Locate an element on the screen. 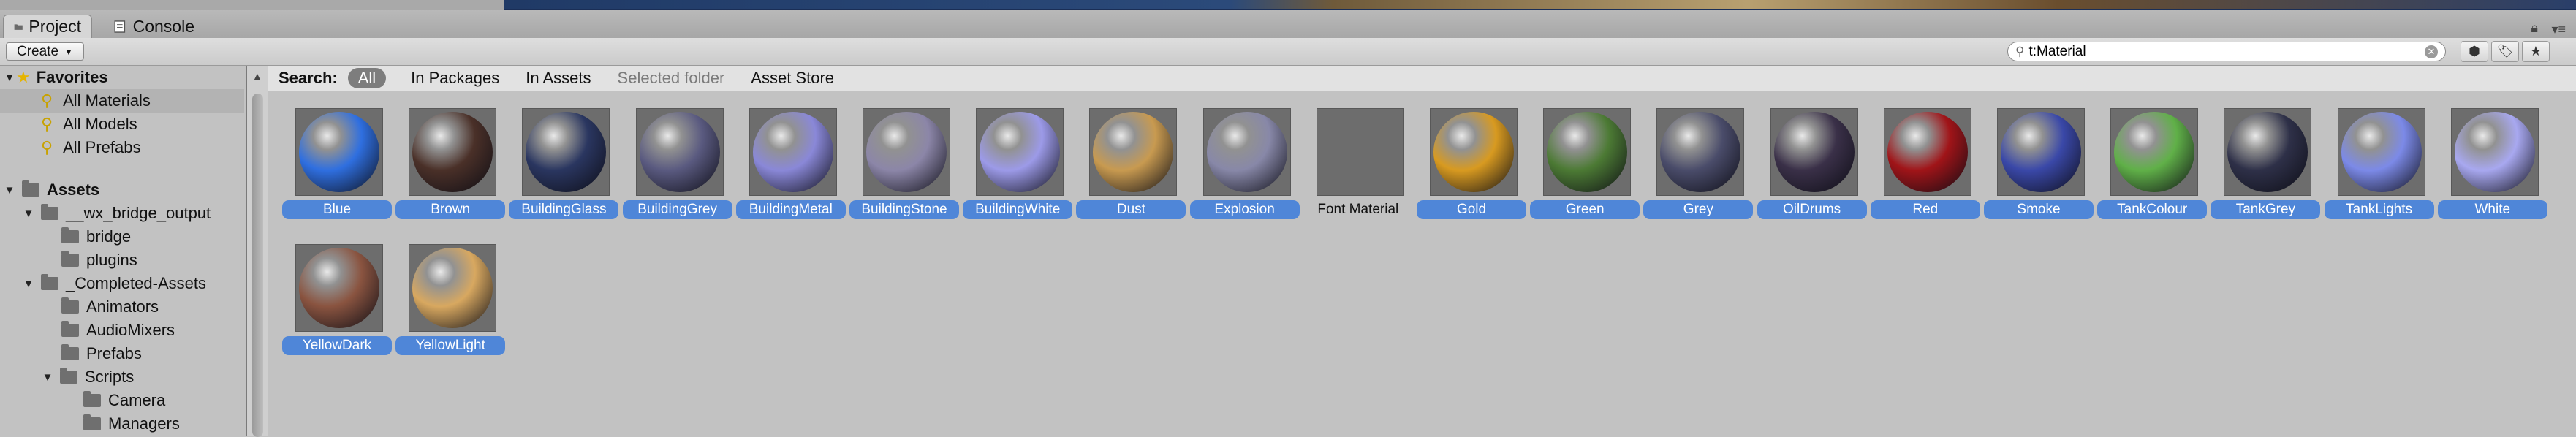 This screenshot has width=2576, height=437. material-item: Font Material is located at coordinates (1358, 166).